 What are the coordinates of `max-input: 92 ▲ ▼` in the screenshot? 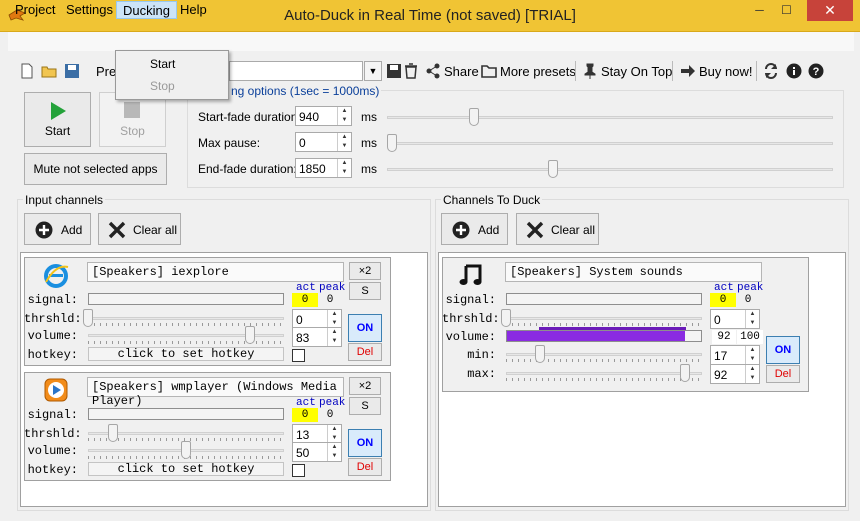 It's located at (735, 374).